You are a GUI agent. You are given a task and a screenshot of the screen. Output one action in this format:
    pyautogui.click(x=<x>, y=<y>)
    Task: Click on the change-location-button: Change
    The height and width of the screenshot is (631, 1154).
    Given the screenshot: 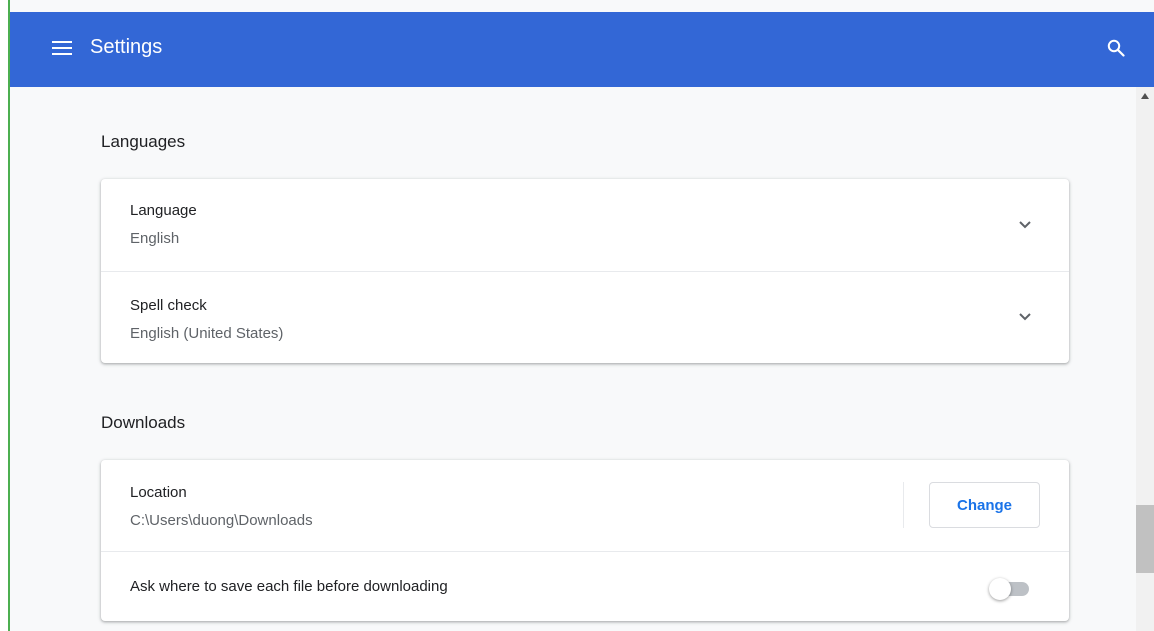 What is the action you would take?
    pyautogui.click(x=984, y=505)
    